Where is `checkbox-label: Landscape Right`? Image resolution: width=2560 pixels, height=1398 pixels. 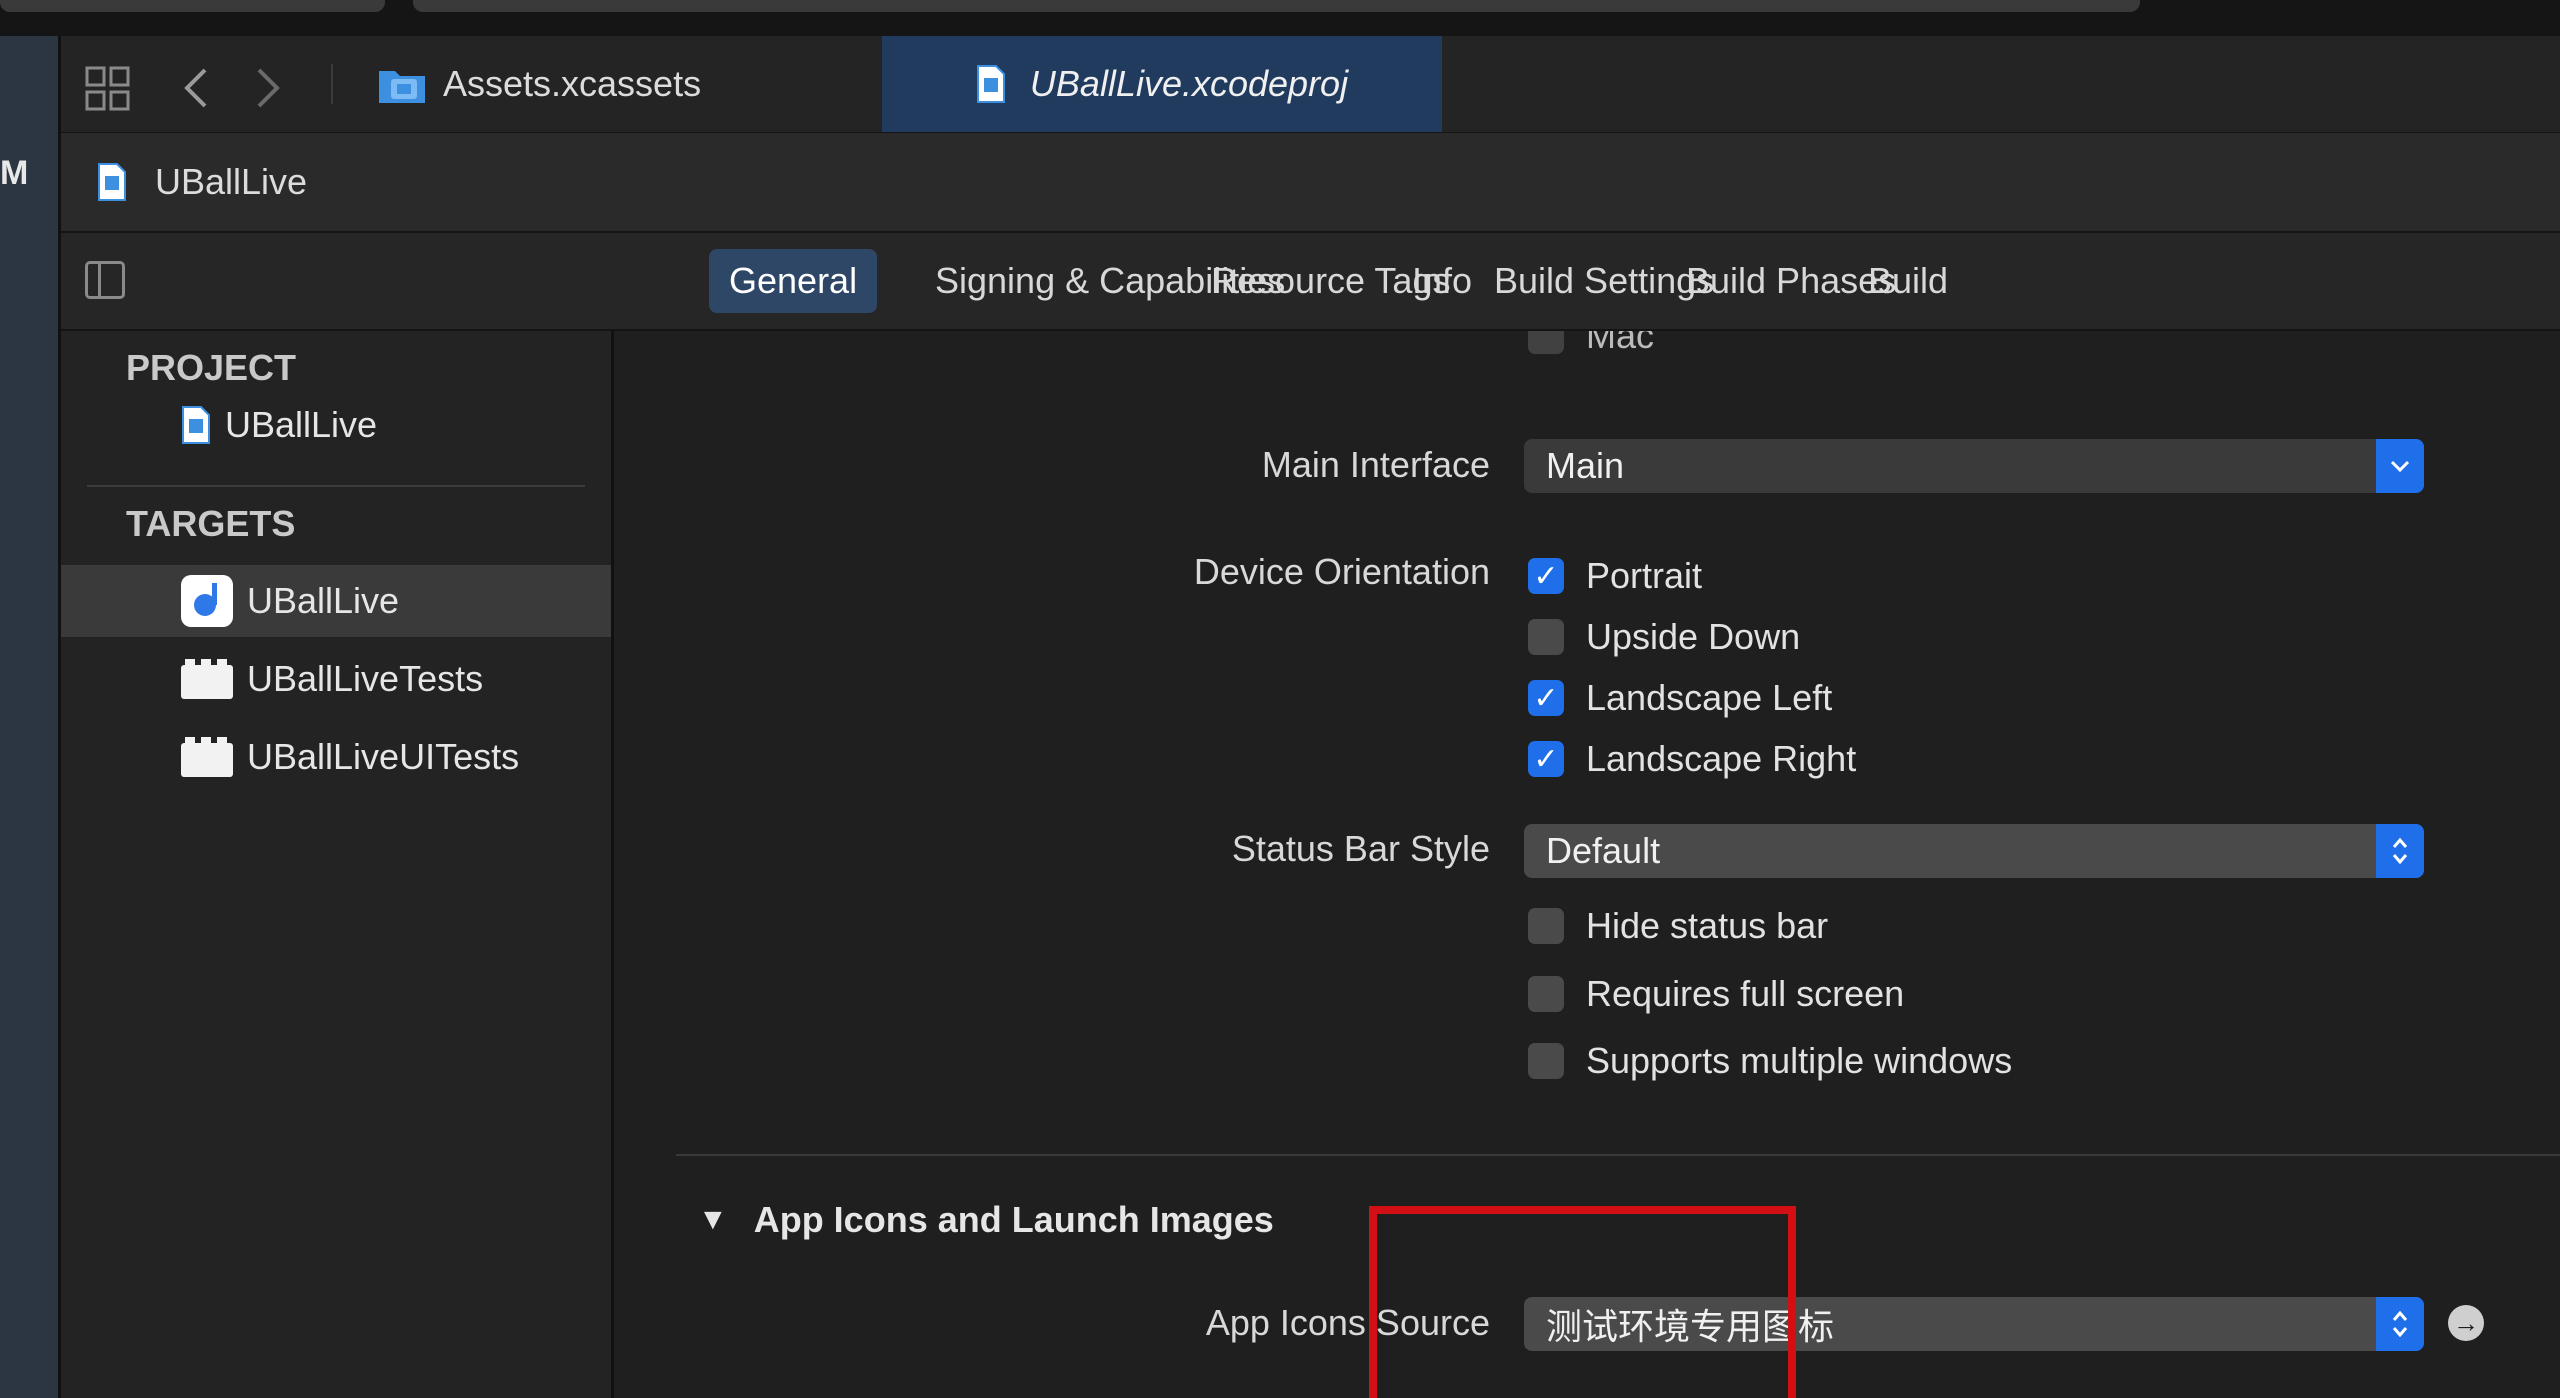
checkbox-label: Landscape Right is located at coordinates (1721, 758).